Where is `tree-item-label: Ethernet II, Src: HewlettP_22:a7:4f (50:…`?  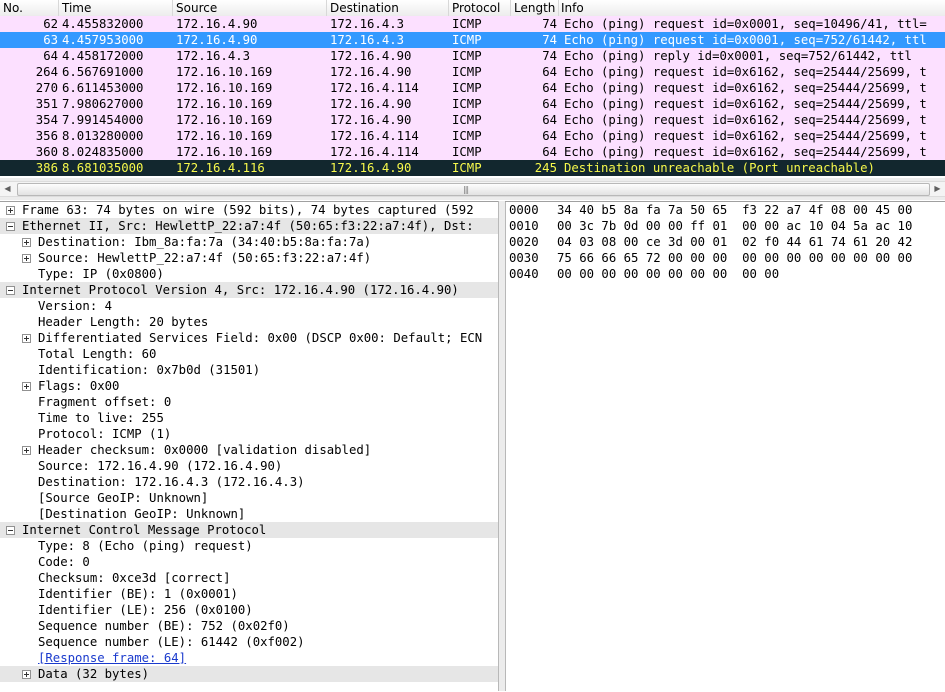 tree-item-label: Ethernet II, Src: HewlettP_22:a7:4f (50:… is located at coordinates (248, 226).